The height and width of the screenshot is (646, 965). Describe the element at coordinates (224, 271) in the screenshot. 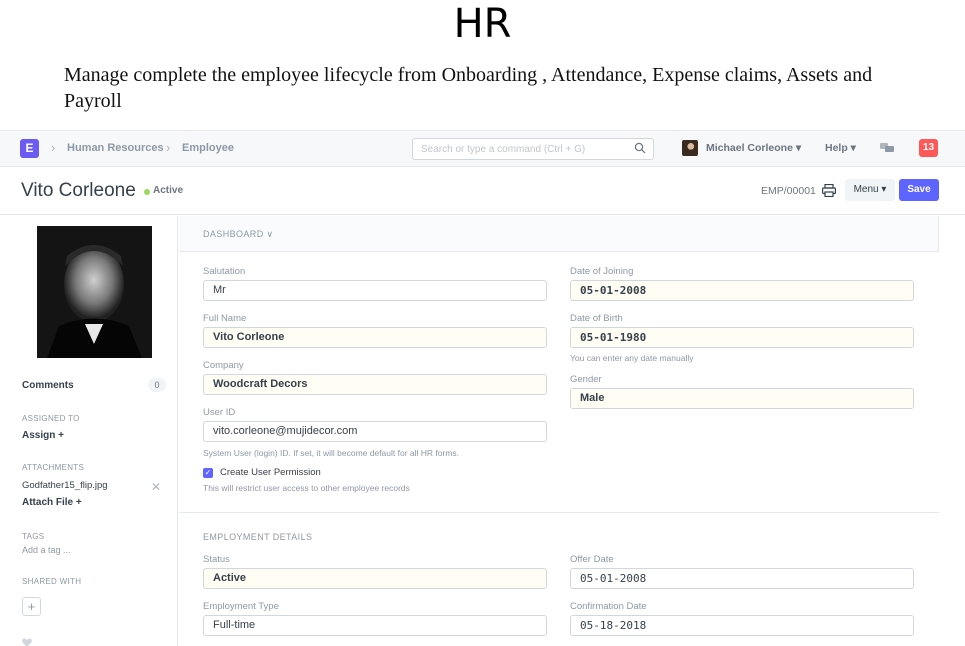

I see `salutation-label: Salutation` at that location.